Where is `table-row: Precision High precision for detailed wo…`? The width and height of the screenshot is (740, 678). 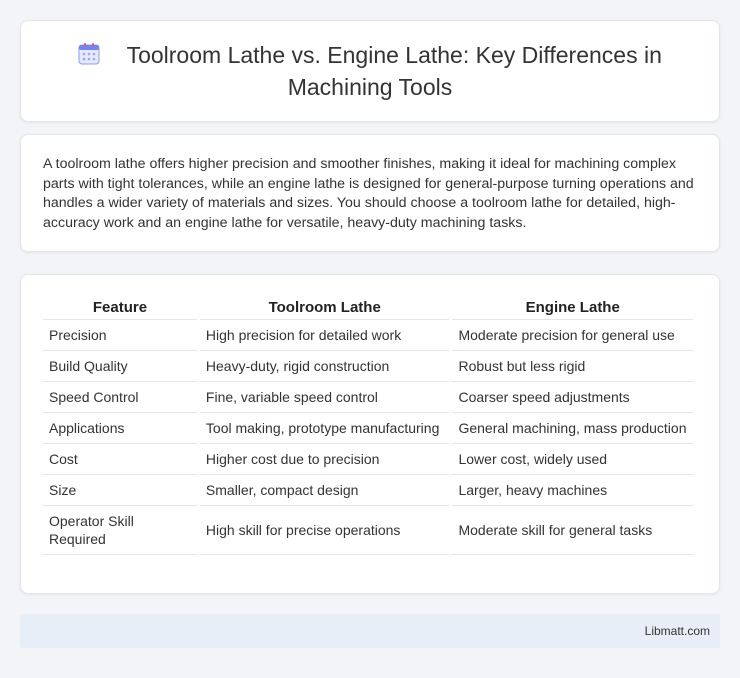
table-row: Precision High precision for detailed wo… is located at coordinates (368, 334).